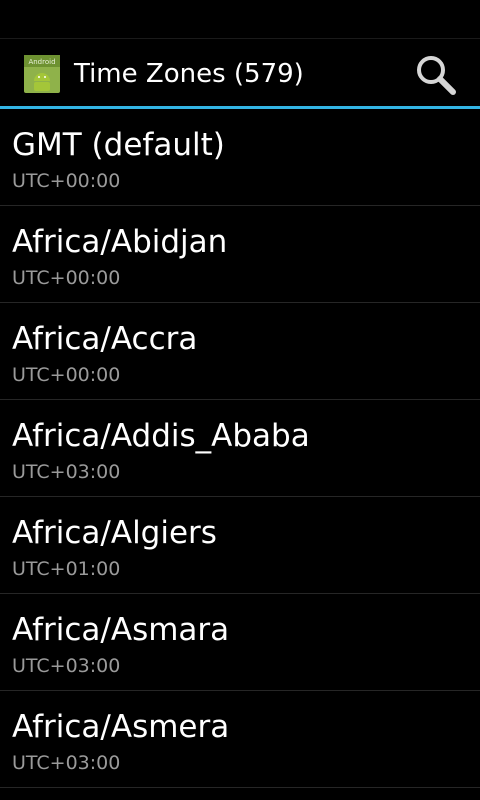 The width and height of the screenshot is (480, 800). What do you see at coordinates (118, 145) in the screenshot?
I see `timezone-name: GMT (default)` at bounding box center [118, 145].